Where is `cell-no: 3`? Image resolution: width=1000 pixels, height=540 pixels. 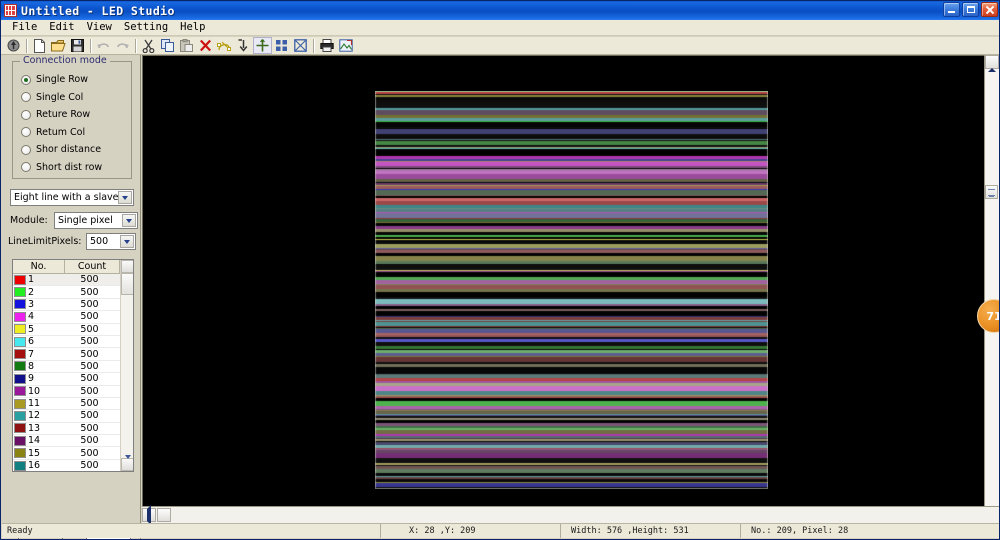
cell-no: 3 is located at coordinates (31, 304).